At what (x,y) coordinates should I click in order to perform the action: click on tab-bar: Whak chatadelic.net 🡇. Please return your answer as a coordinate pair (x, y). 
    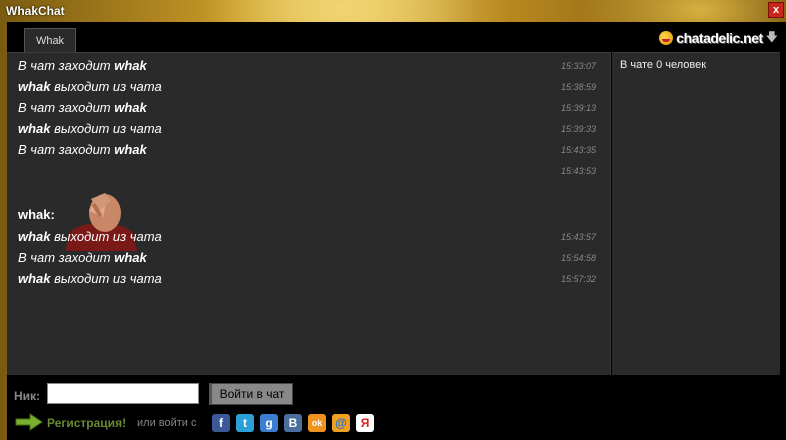
    Looking at the image, I should click on (396, 37).